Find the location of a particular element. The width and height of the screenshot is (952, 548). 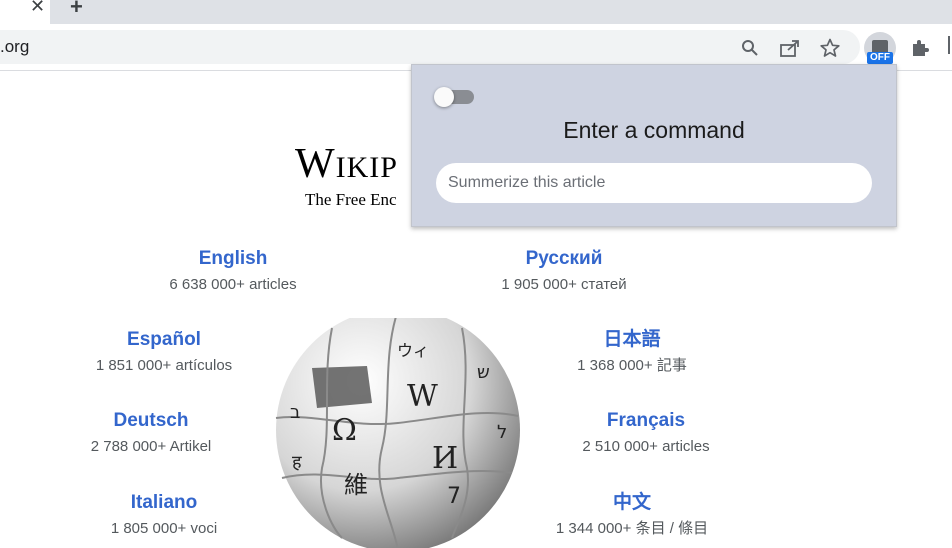

lang-name: English is located at coordinates (233, 259).